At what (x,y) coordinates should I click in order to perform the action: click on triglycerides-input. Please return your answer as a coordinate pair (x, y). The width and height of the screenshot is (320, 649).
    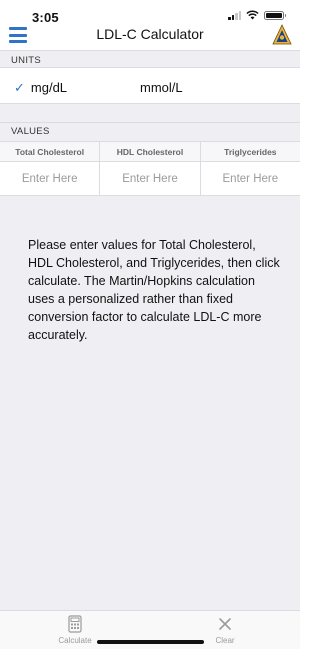
    Looking at the image, I should click on (250, 178).